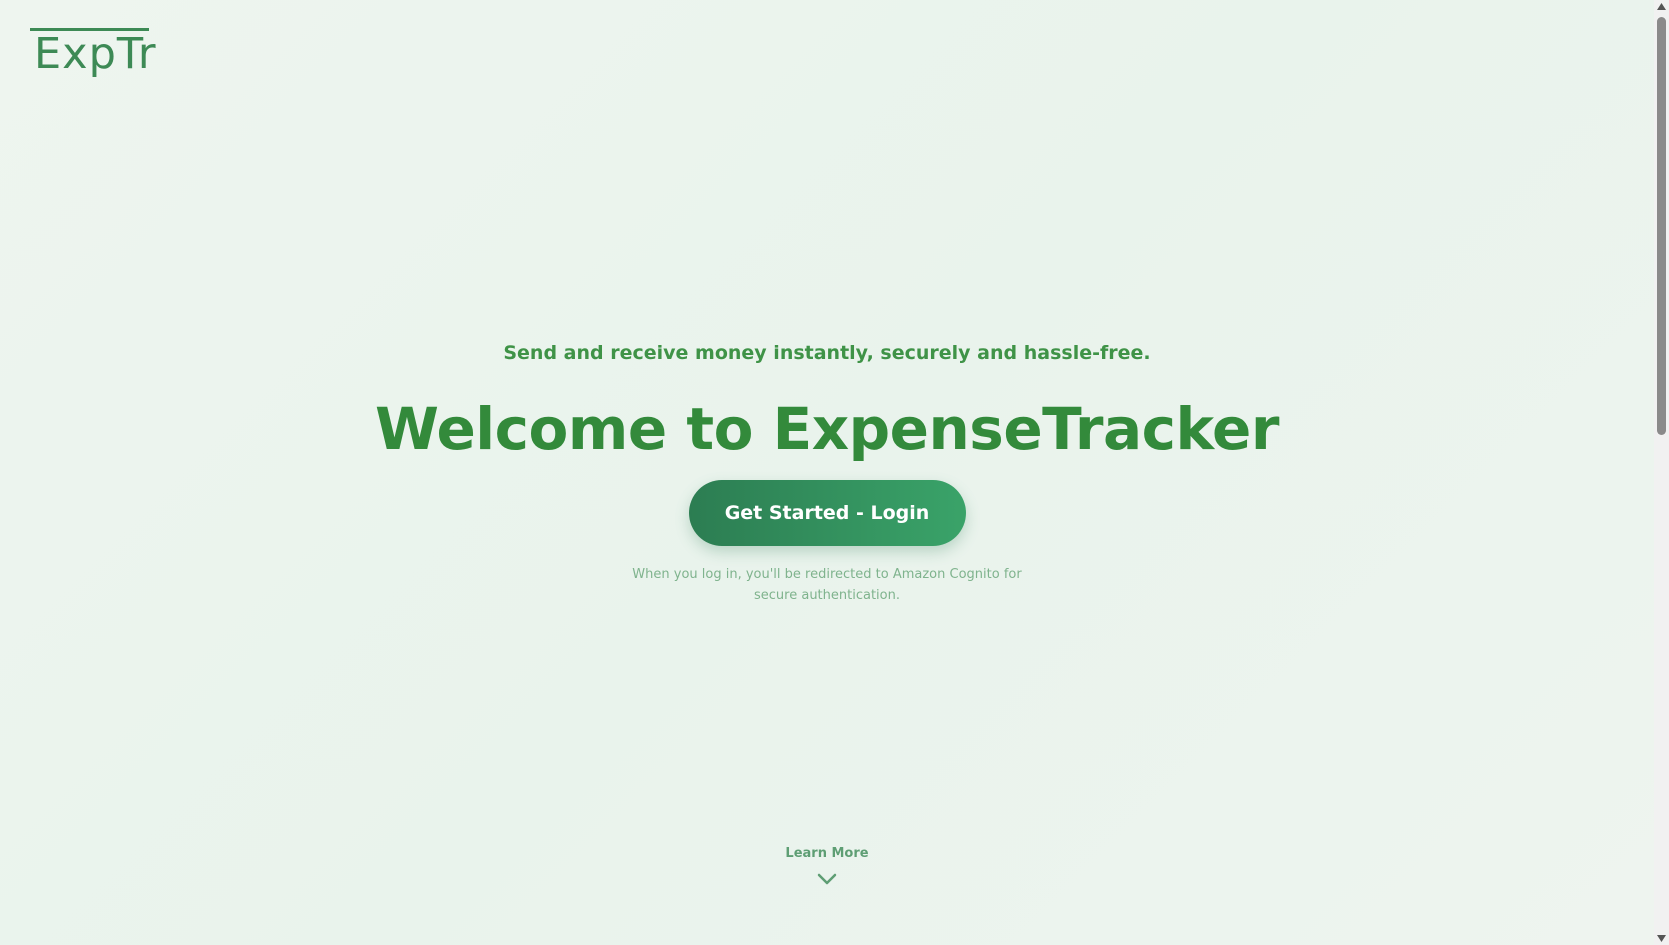  I want to click on chevron-down-icon, so click(827, 879).